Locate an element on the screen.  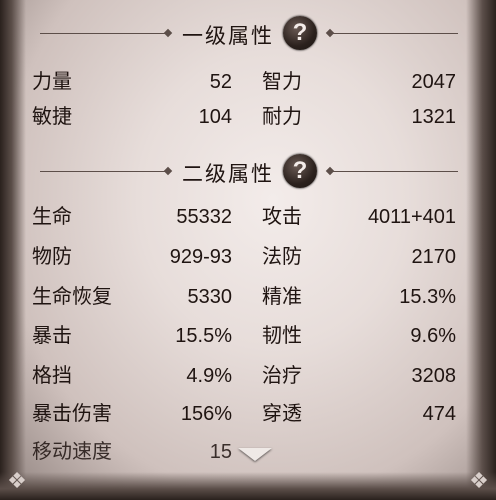
stat-row: 格挡 4.9% 治疗 3208 is located at coordinates (248, 376).